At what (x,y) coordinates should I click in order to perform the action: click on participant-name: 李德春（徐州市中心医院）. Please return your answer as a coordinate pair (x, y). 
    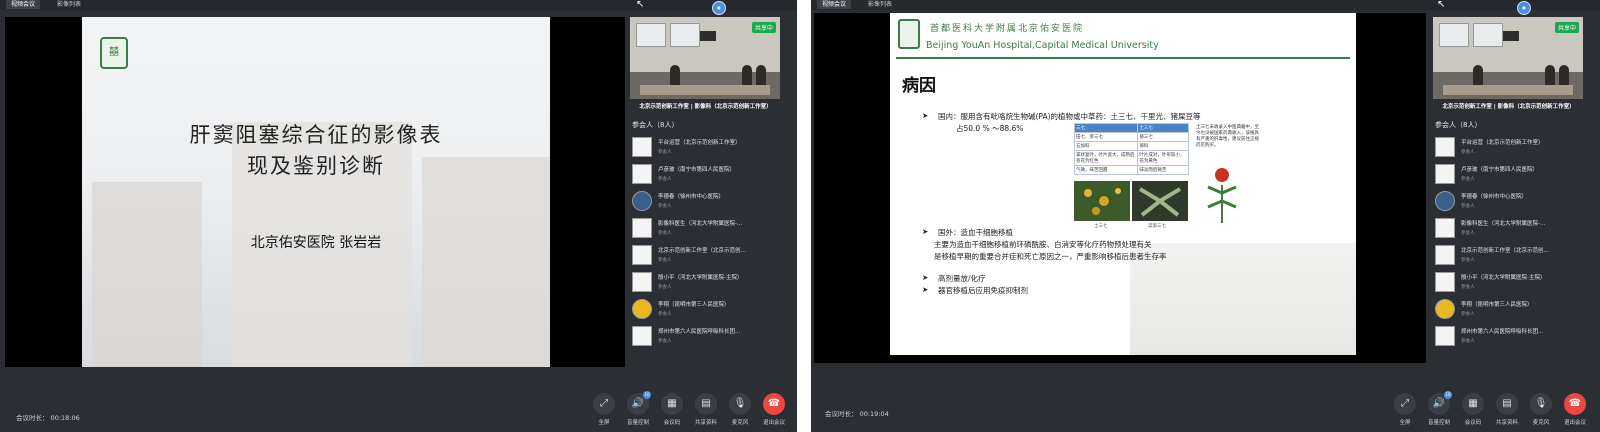
    Looking at the image, I should click on (691, 197).